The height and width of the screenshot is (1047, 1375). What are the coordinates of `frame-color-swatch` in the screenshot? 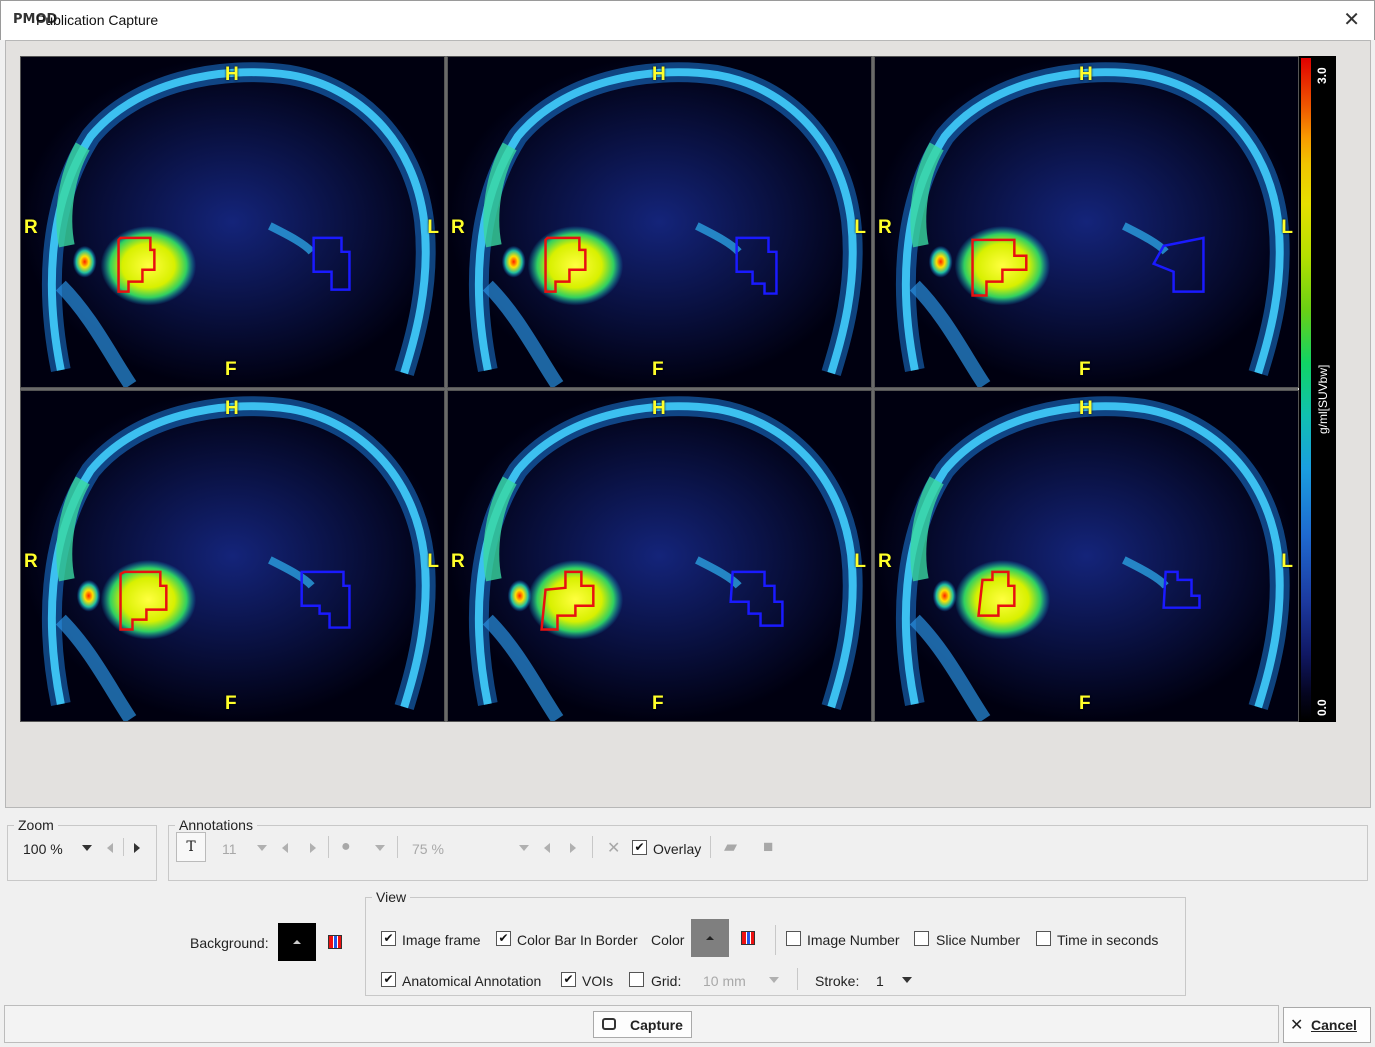 It's located at (710, 938).